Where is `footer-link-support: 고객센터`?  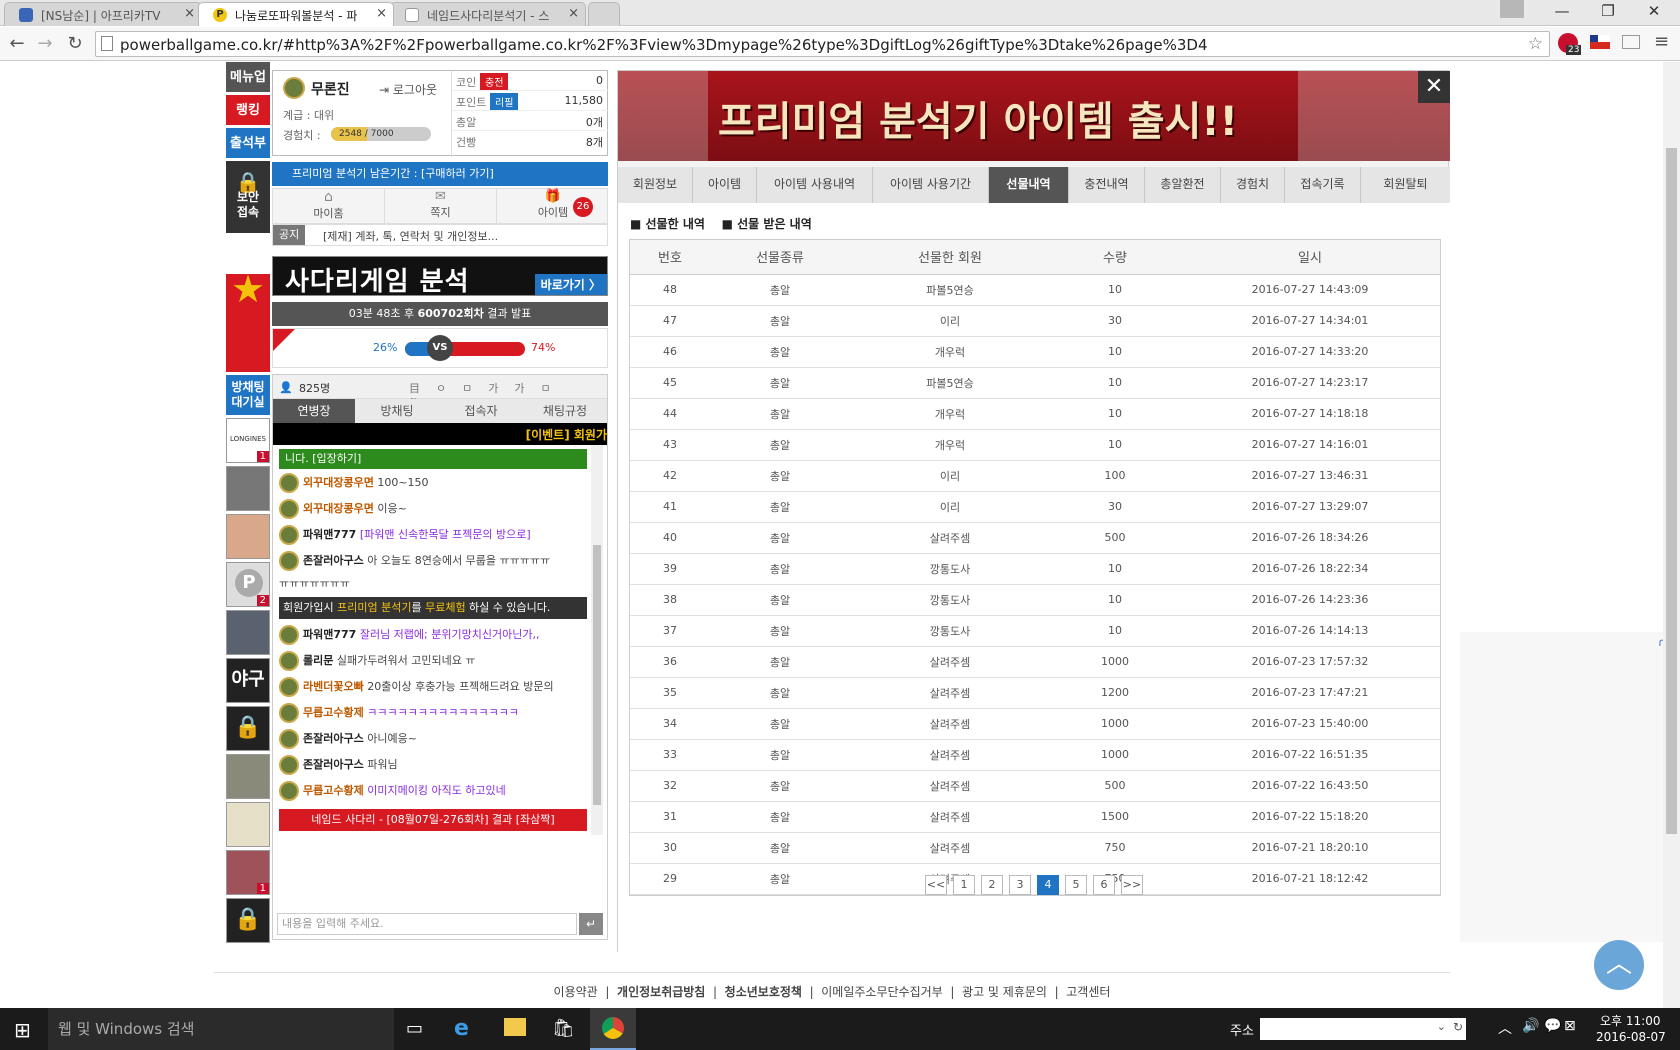
footer-link-support: 고객센터 is located at coordinates (1088, 992).